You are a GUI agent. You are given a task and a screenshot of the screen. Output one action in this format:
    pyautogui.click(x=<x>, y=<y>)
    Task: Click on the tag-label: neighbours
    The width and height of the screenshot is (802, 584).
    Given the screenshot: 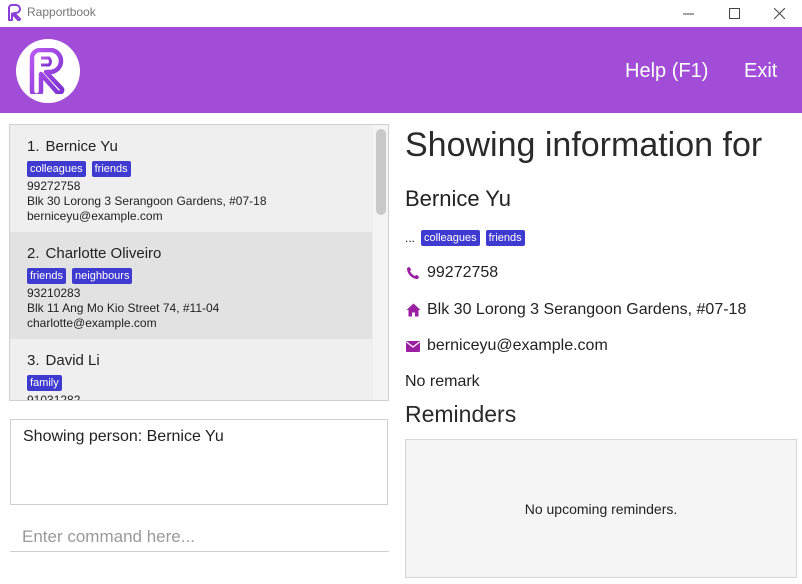 What is the action you would take?
    pyautogui.click(x=102, y=276)
    